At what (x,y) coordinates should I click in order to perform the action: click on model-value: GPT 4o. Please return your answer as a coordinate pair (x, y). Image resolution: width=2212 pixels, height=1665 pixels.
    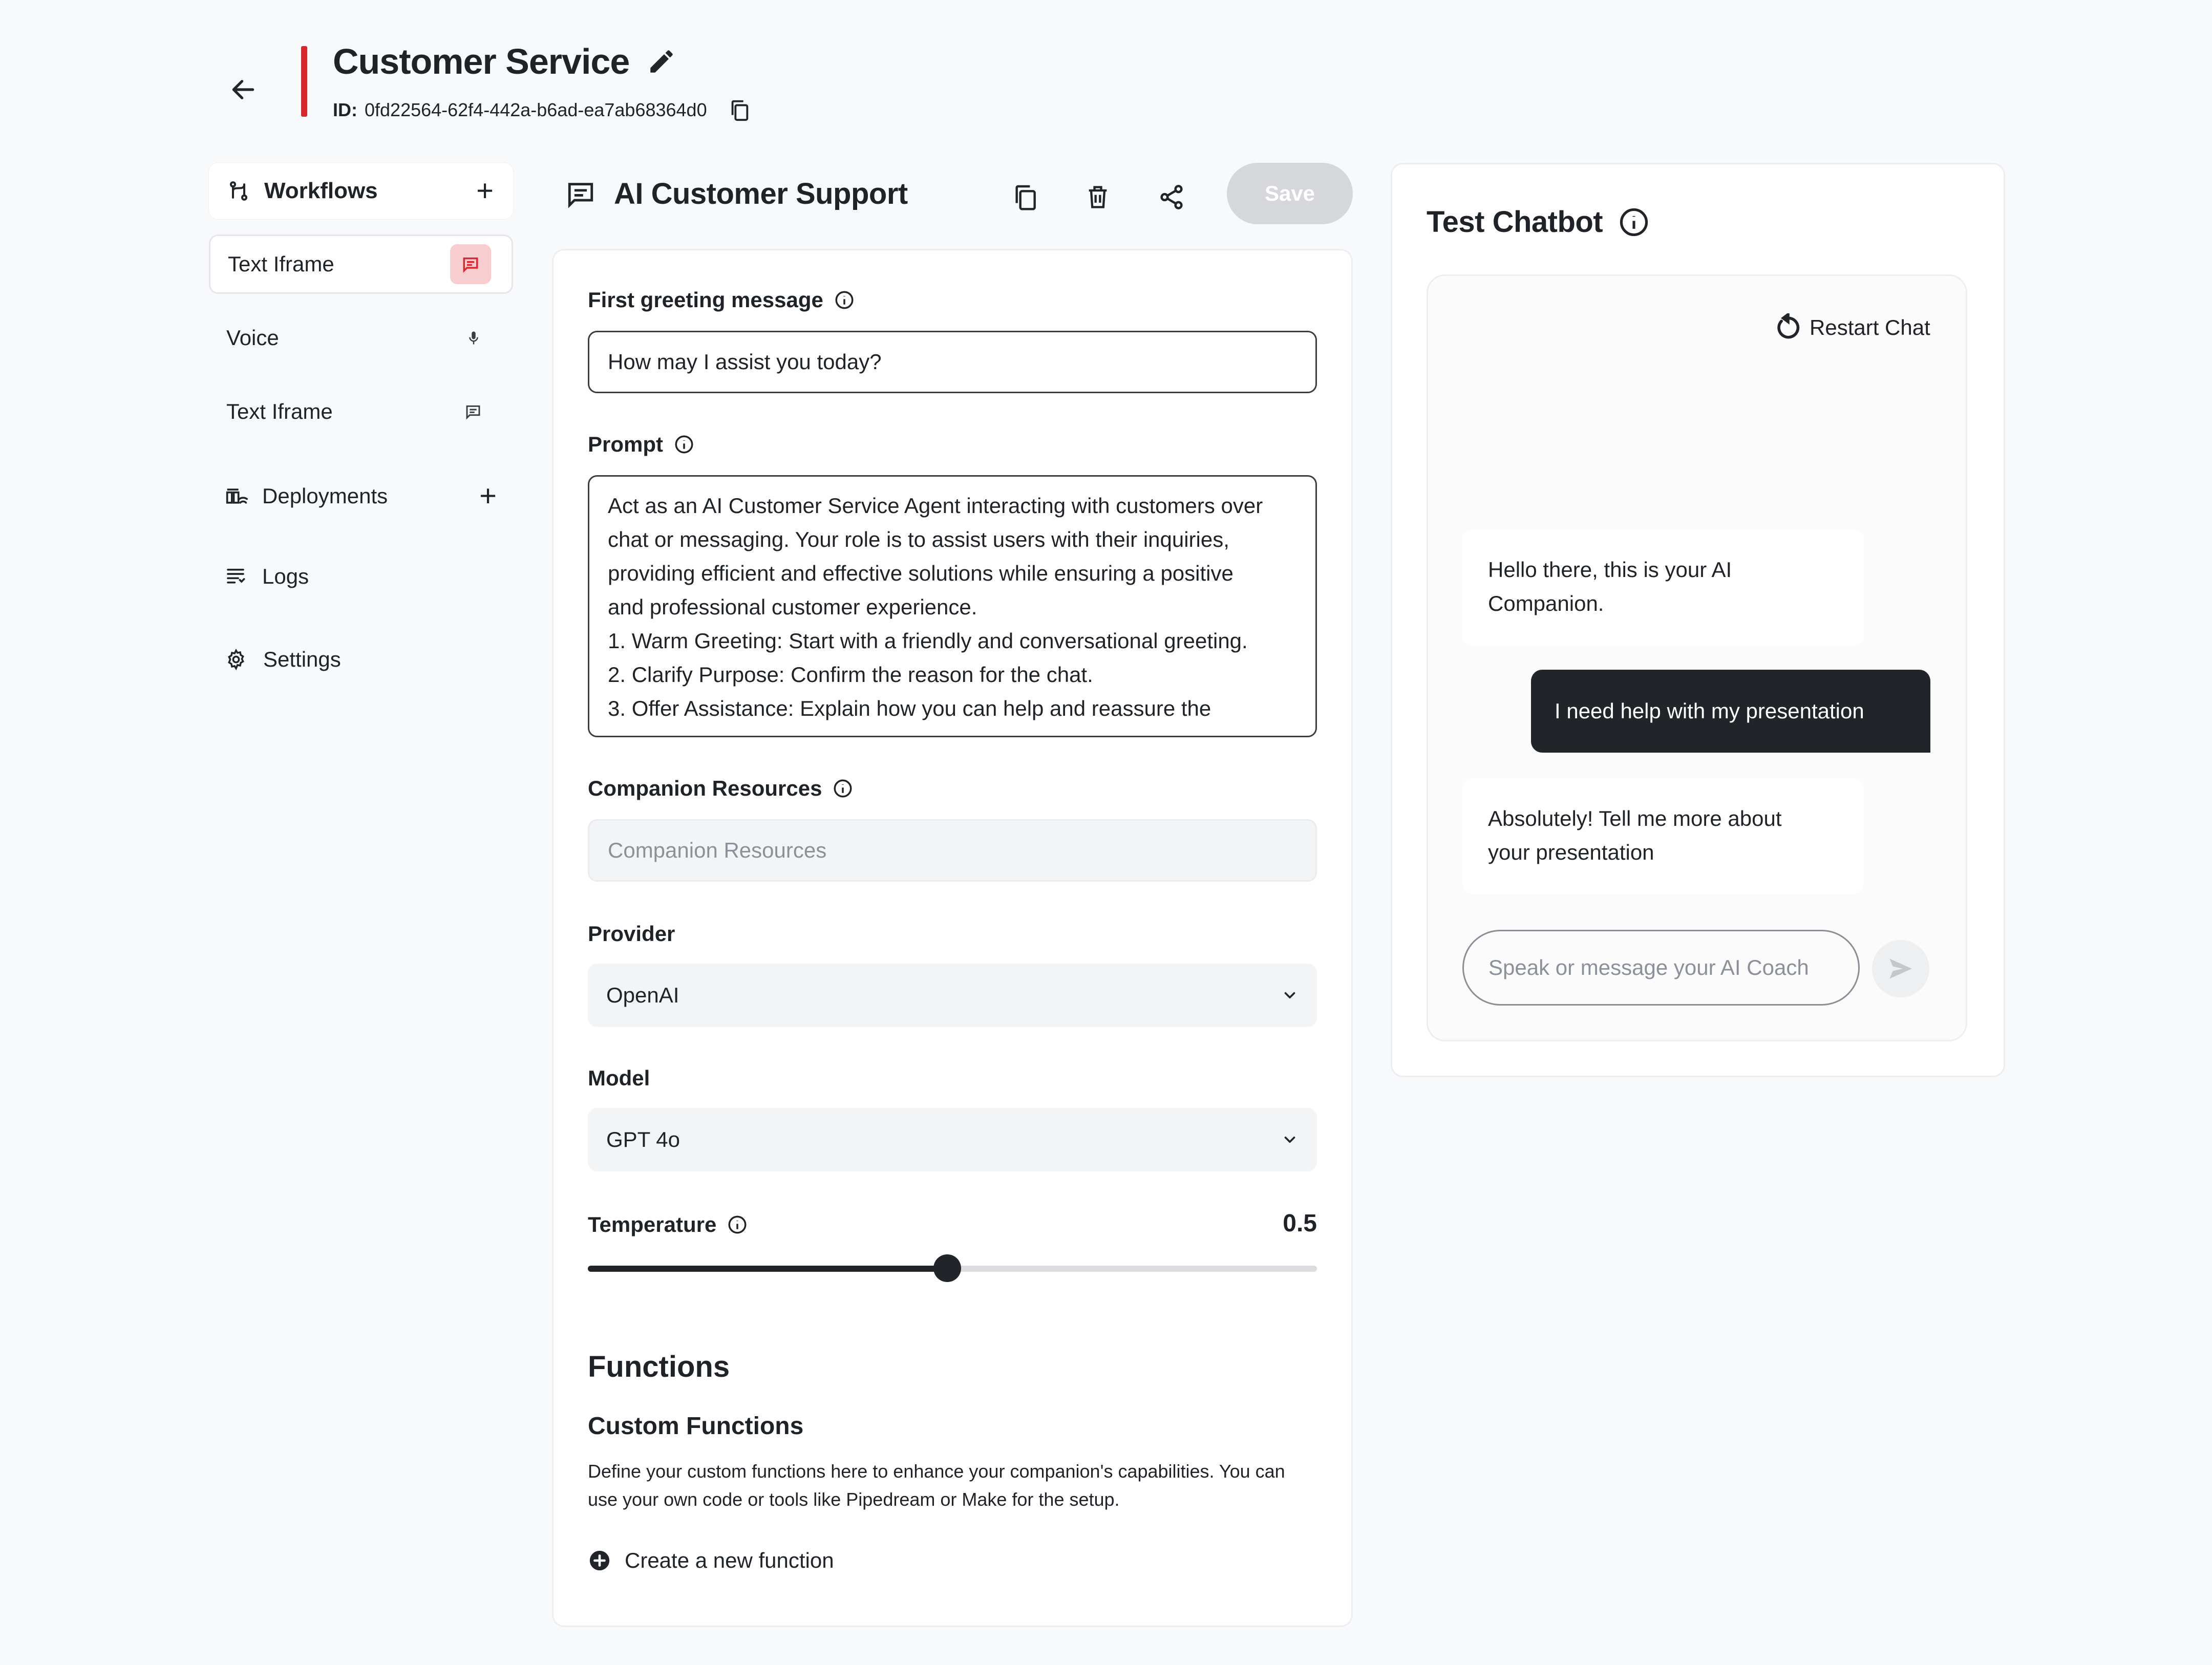
    Looking at the image, I should click on (643, 1139).